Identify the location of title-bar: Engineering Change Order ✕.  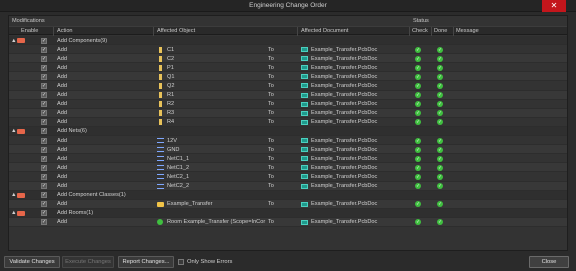
(288, 6).